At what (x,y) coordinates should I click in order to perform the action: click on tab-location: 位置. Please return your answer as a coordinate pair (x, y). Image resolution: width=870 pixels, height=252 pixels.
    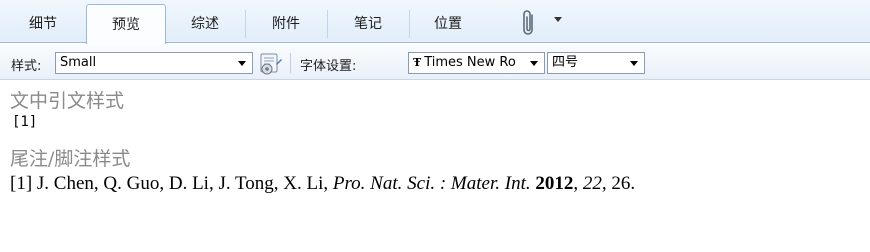
    Looking at the image, I should click on (448, 24).